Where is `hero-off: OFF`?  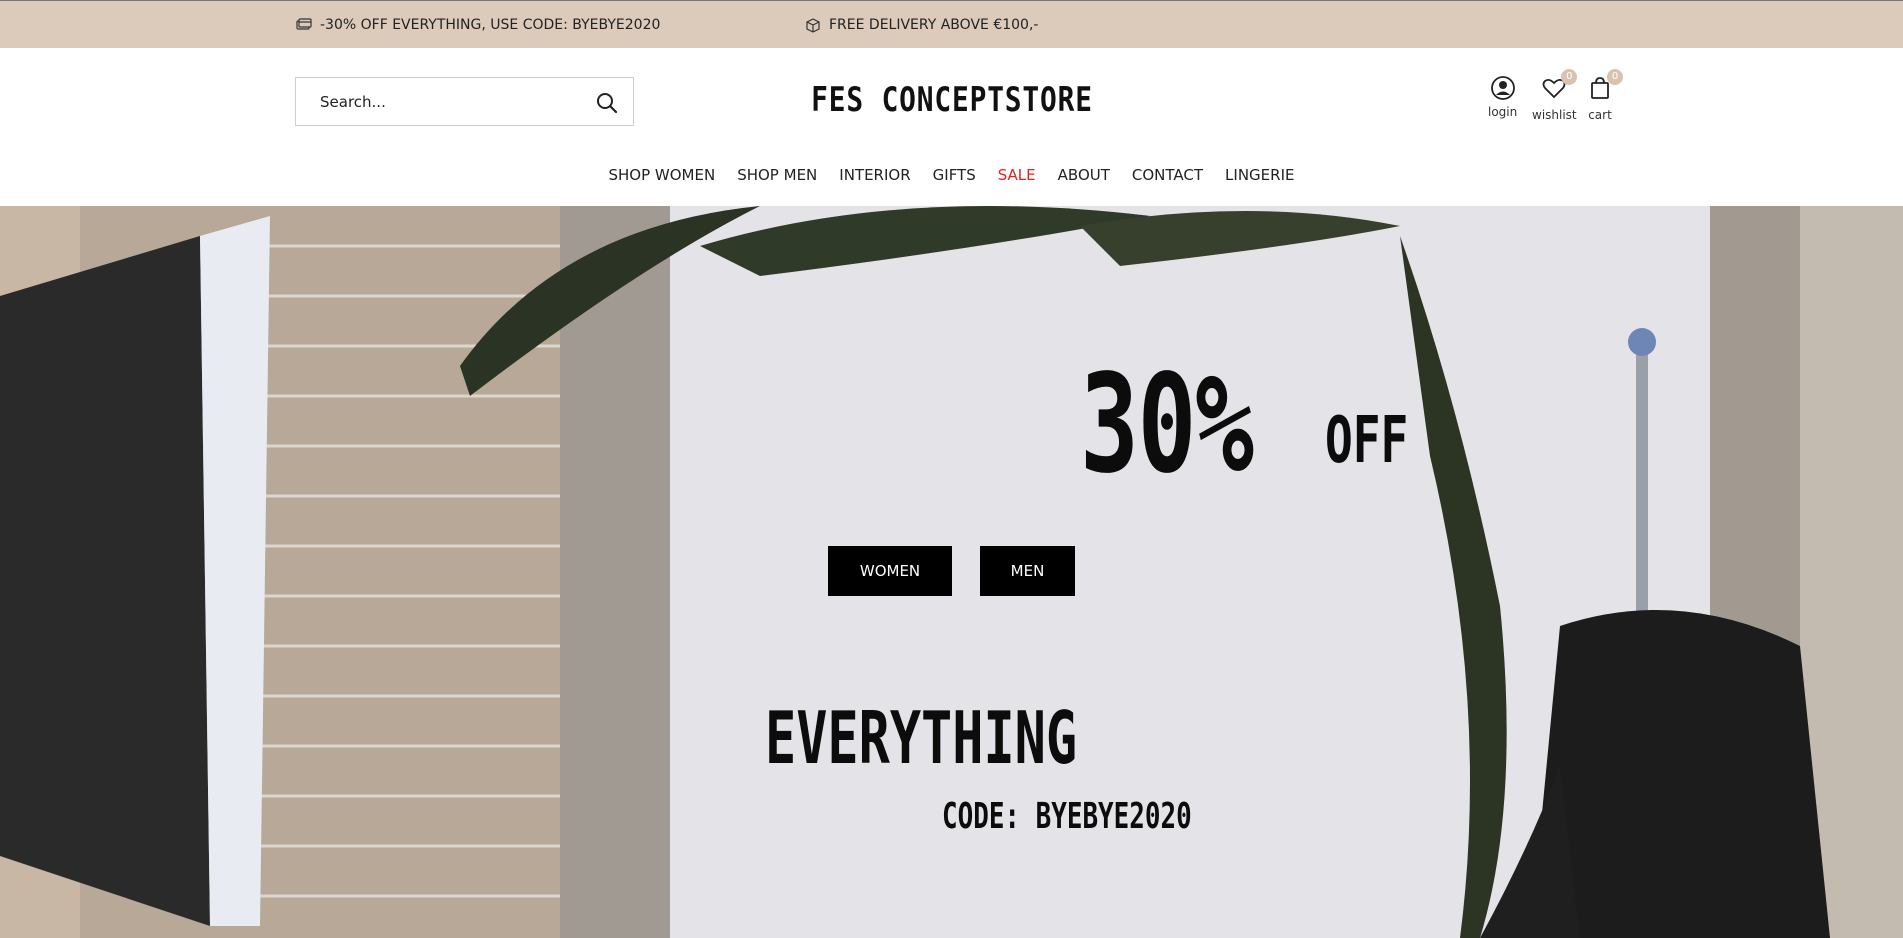 hero-off: OFF is located at coordinates (1367, 441).